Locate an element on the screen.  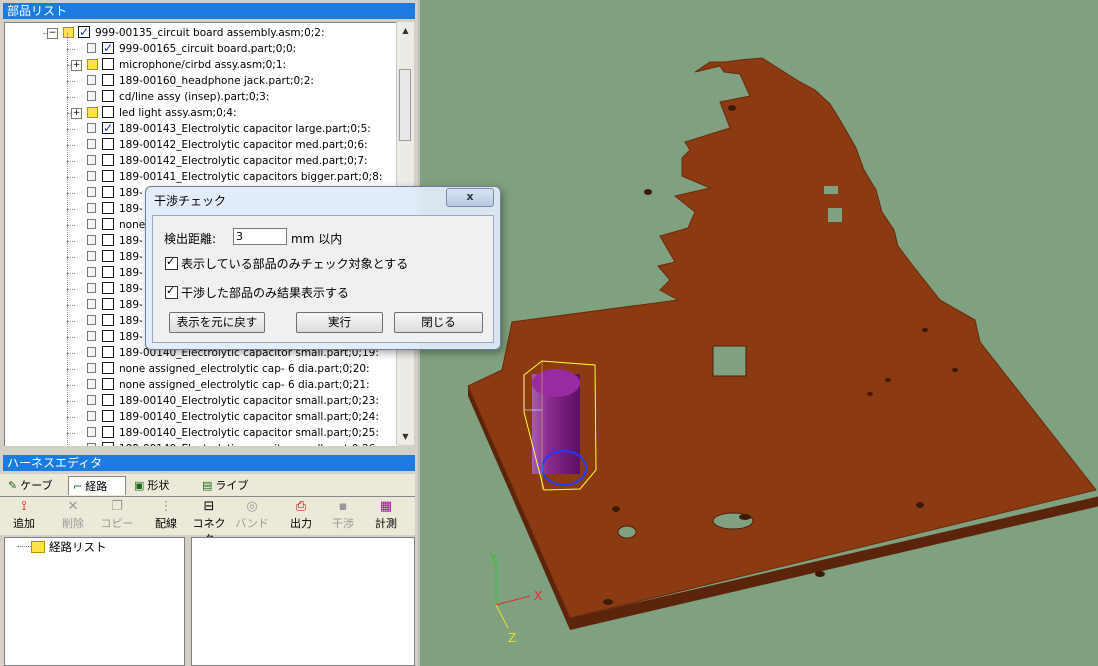
scroll-down-arrow-icon: ▼ is located at coordinates (405, 436).